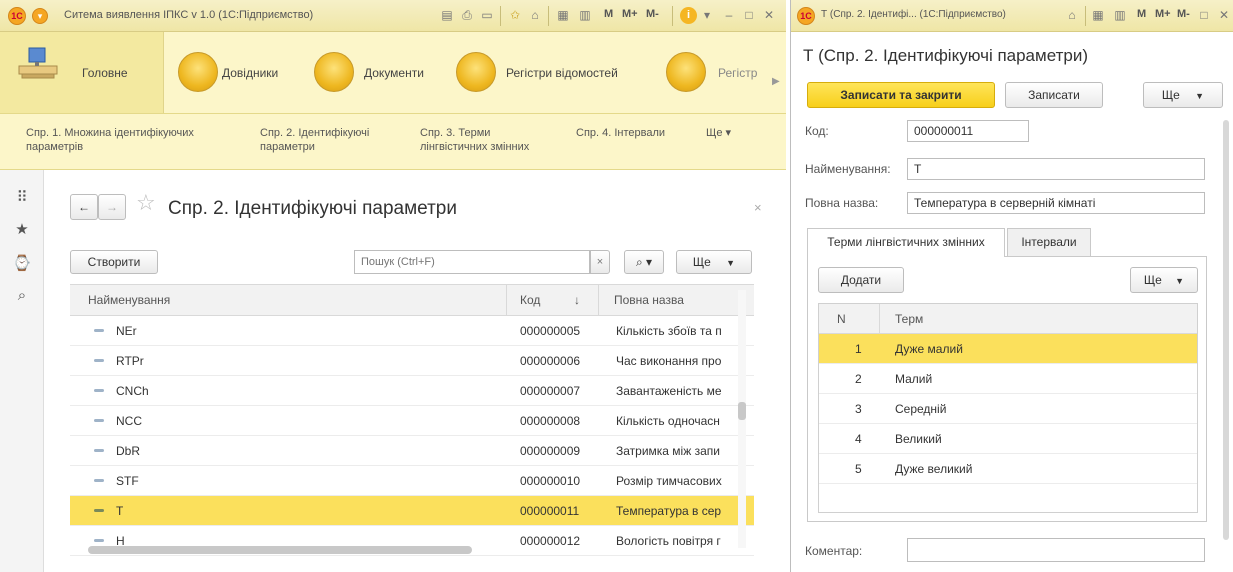 The height and width of the screenshot is (572, 1233). I want to click on full-name-field: Температура в серверній кімнаті, so click(1056, 203).